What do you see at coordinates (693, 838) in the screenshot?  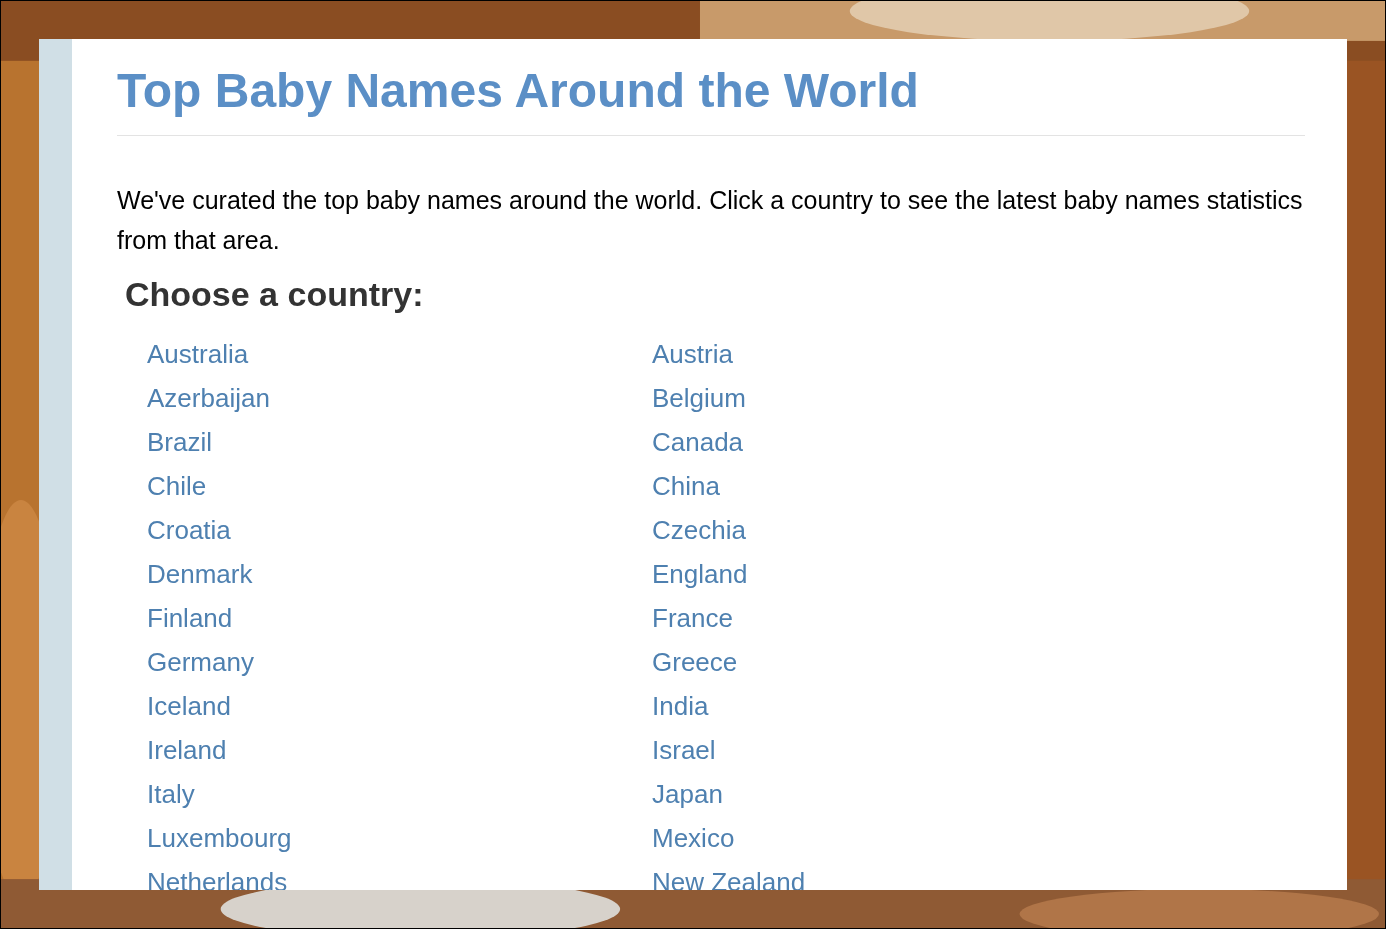 I see `country-link: Mexico` at bounding box center [693, 838].